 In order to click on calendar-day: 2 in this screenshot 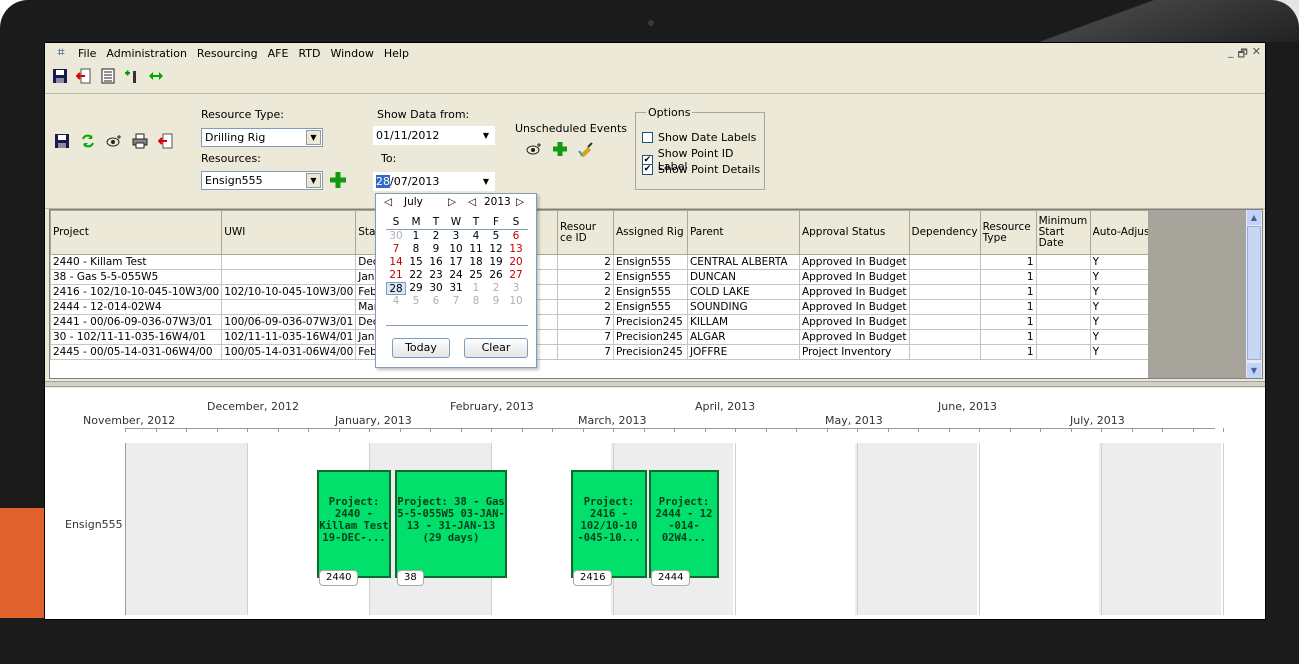, I will do `click(496, 288)`.